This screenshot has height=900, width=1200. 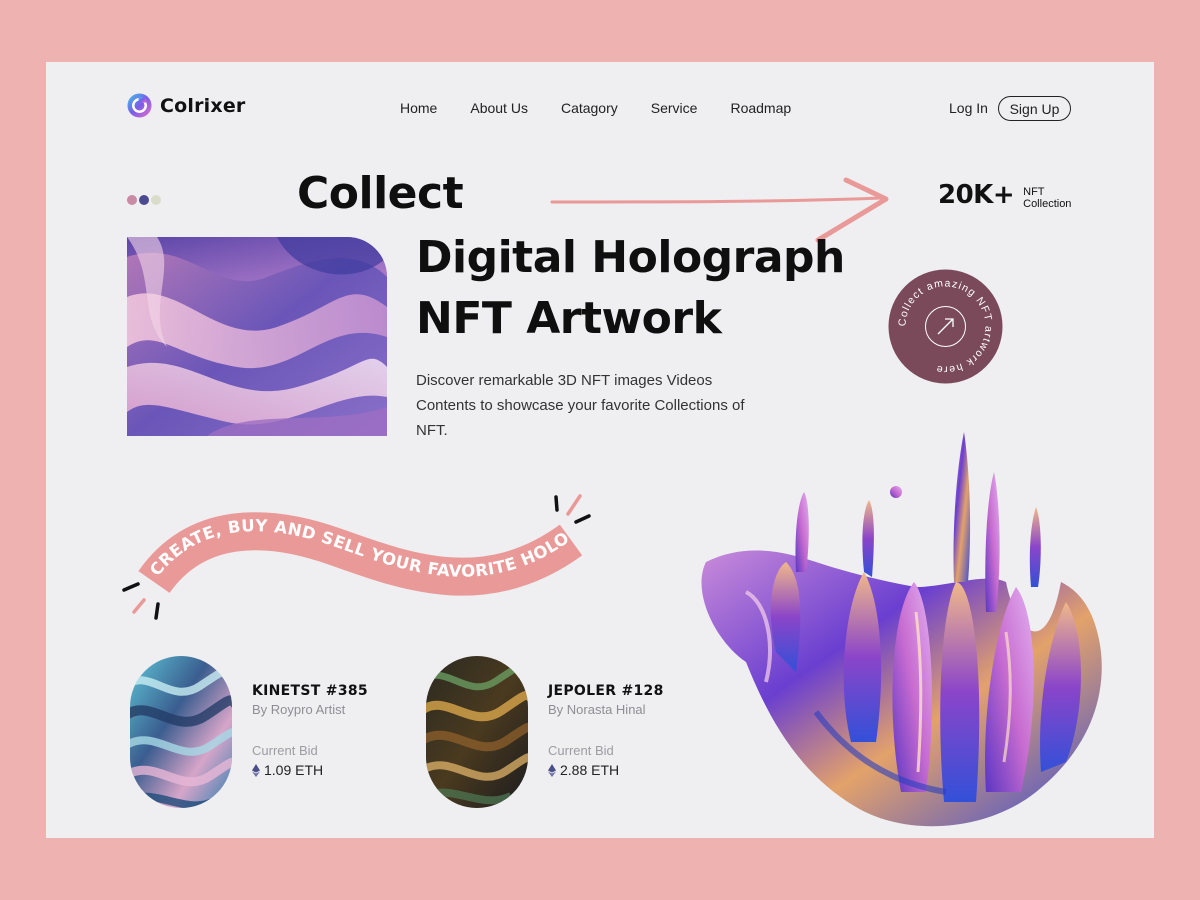 I want to click on stat-value: 20K+, so click(x=976, y=195).